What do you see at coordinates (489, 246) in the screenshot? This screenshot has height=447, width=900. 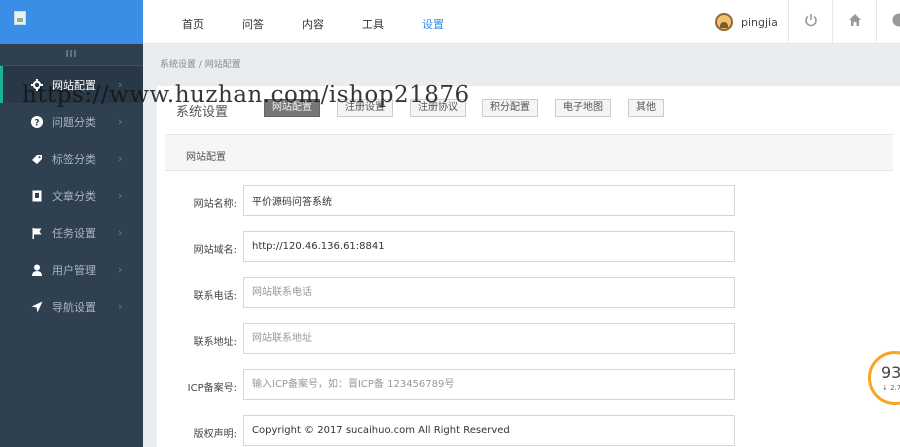 I see `site-domain-input` at bounding box center [489, 246].